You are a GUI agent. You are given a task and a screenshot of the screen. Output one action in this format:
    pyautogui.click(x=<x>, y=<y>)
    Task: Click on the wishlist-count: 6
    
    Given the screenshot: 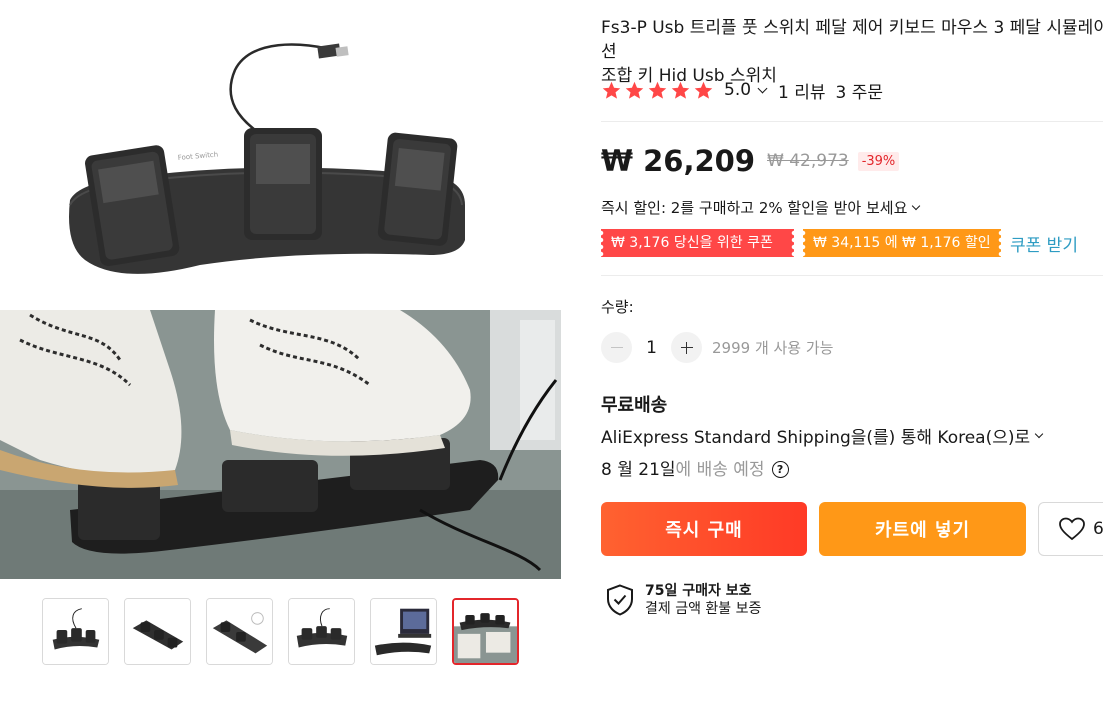 What is the action you would take?
    pyautogui.click(x=1098, y=529)
    